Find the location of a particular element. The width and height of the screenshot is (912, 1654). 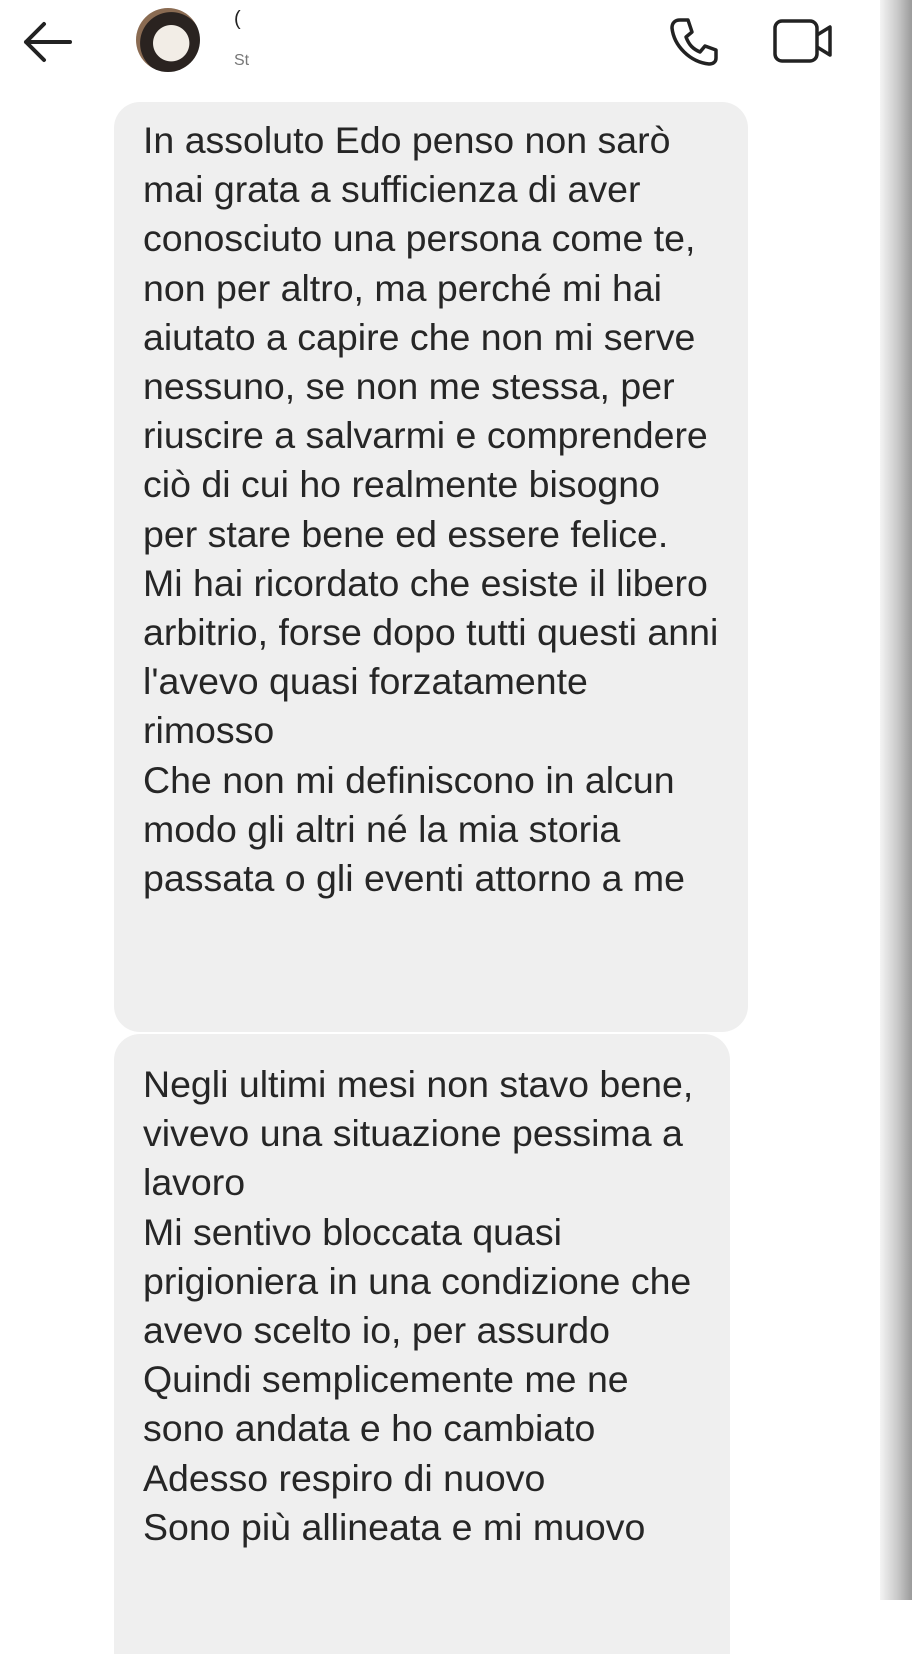

contact-name: ( is located at coordinates (237, 19).